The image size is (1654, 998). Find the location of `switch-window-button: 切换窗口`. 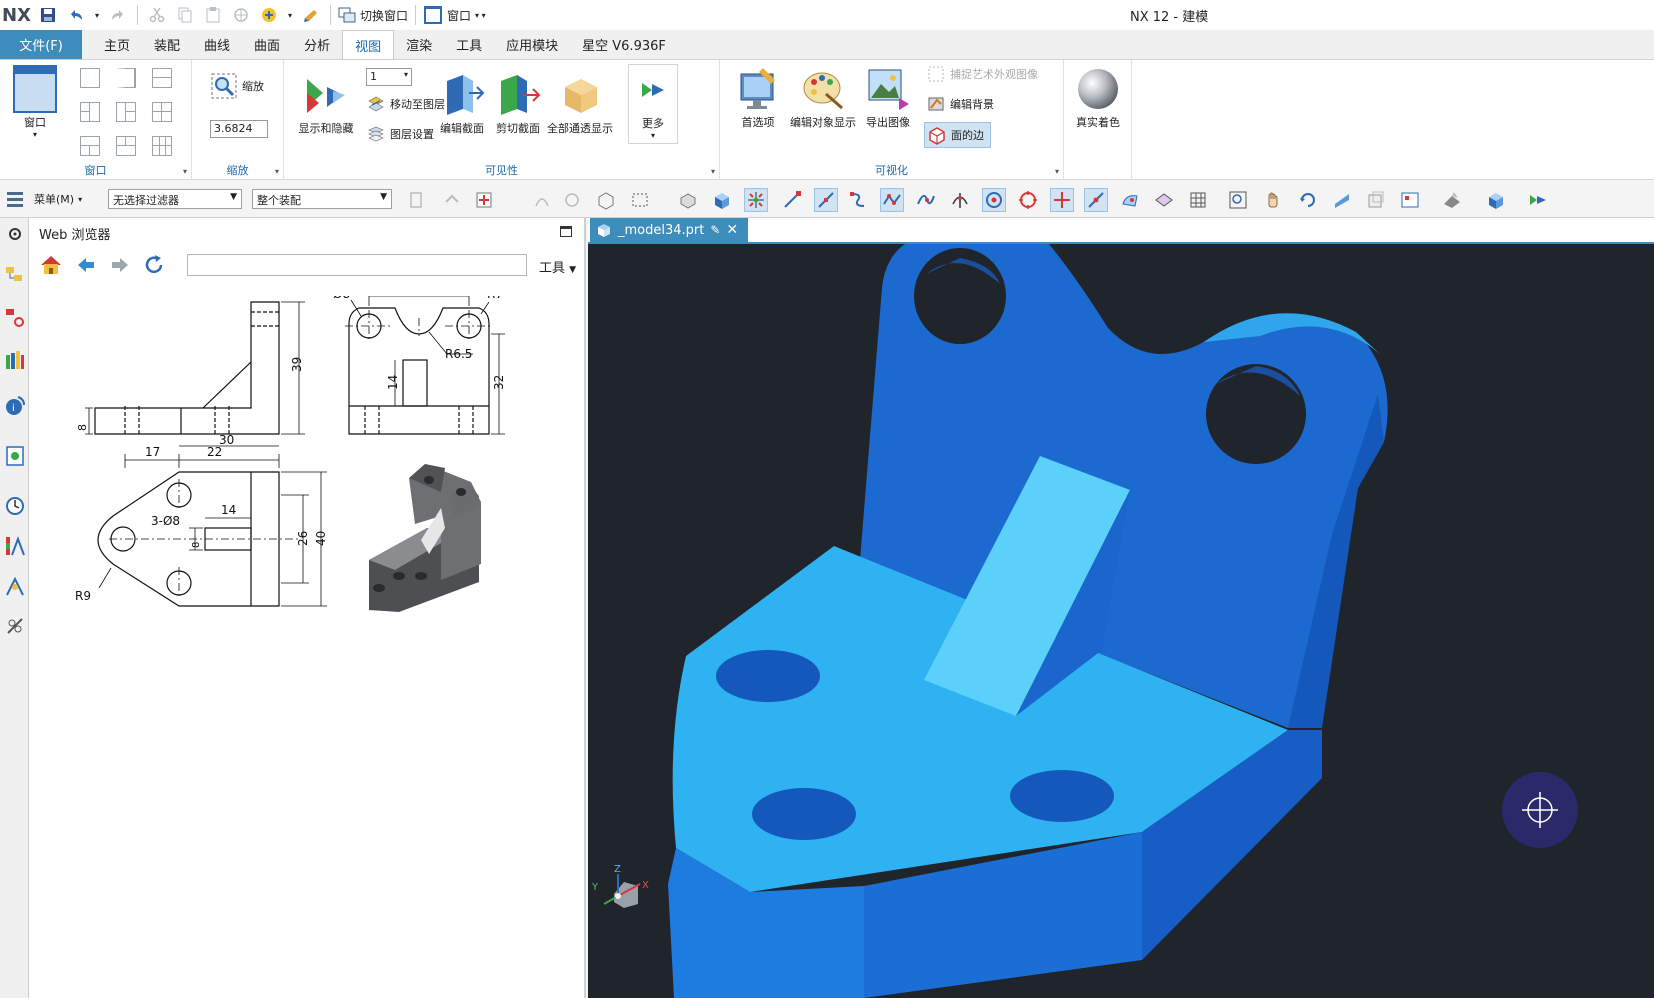

switch-window-button: 切换窗口 is located at coordinates (373, 15).